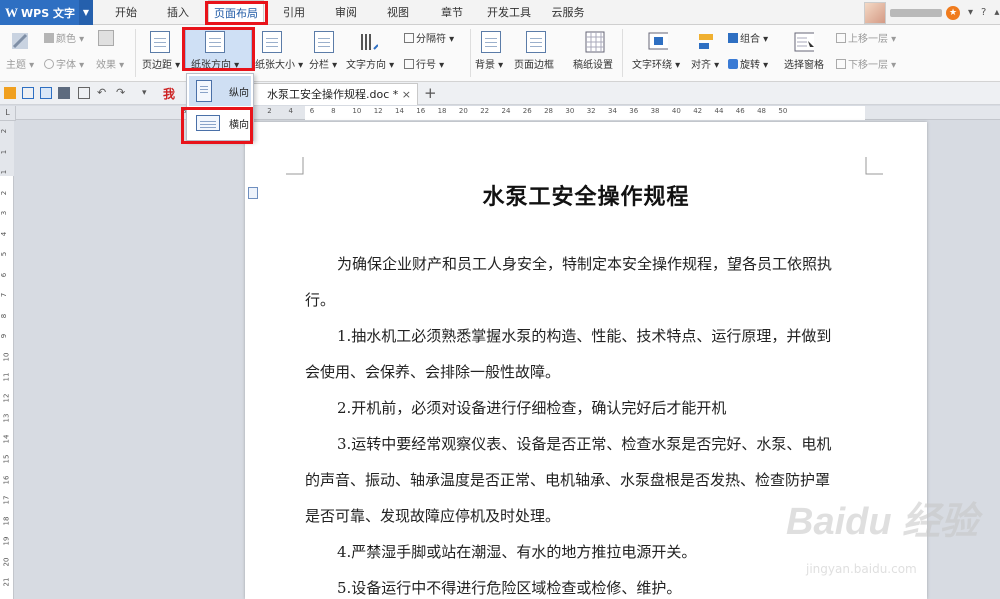 The height and width of the screenshot is (599, 1000). I want to click on tab-view: 视图, so click(398, 12).